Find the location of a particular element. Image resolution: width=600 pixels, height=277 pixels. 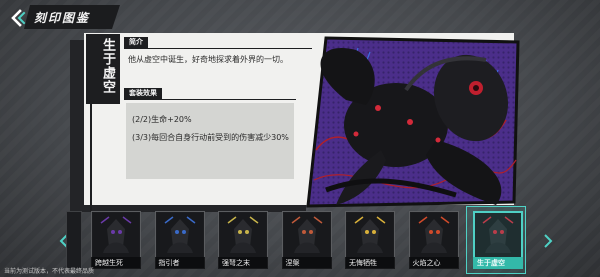

header: 刻印图鉴 is located at coordinates (130, 17).